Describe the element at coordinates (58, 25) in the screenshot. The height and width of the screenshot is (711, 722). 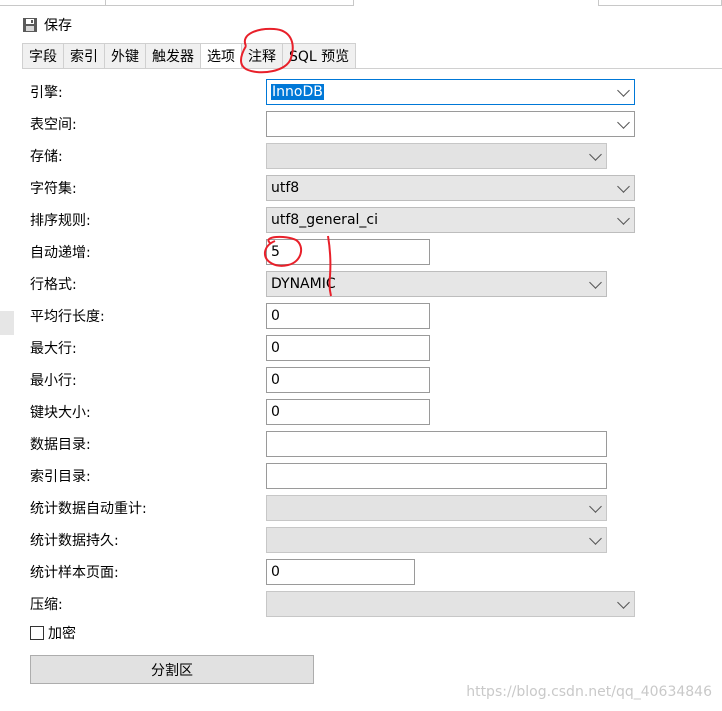
I see `save-button: 保存` at that location.